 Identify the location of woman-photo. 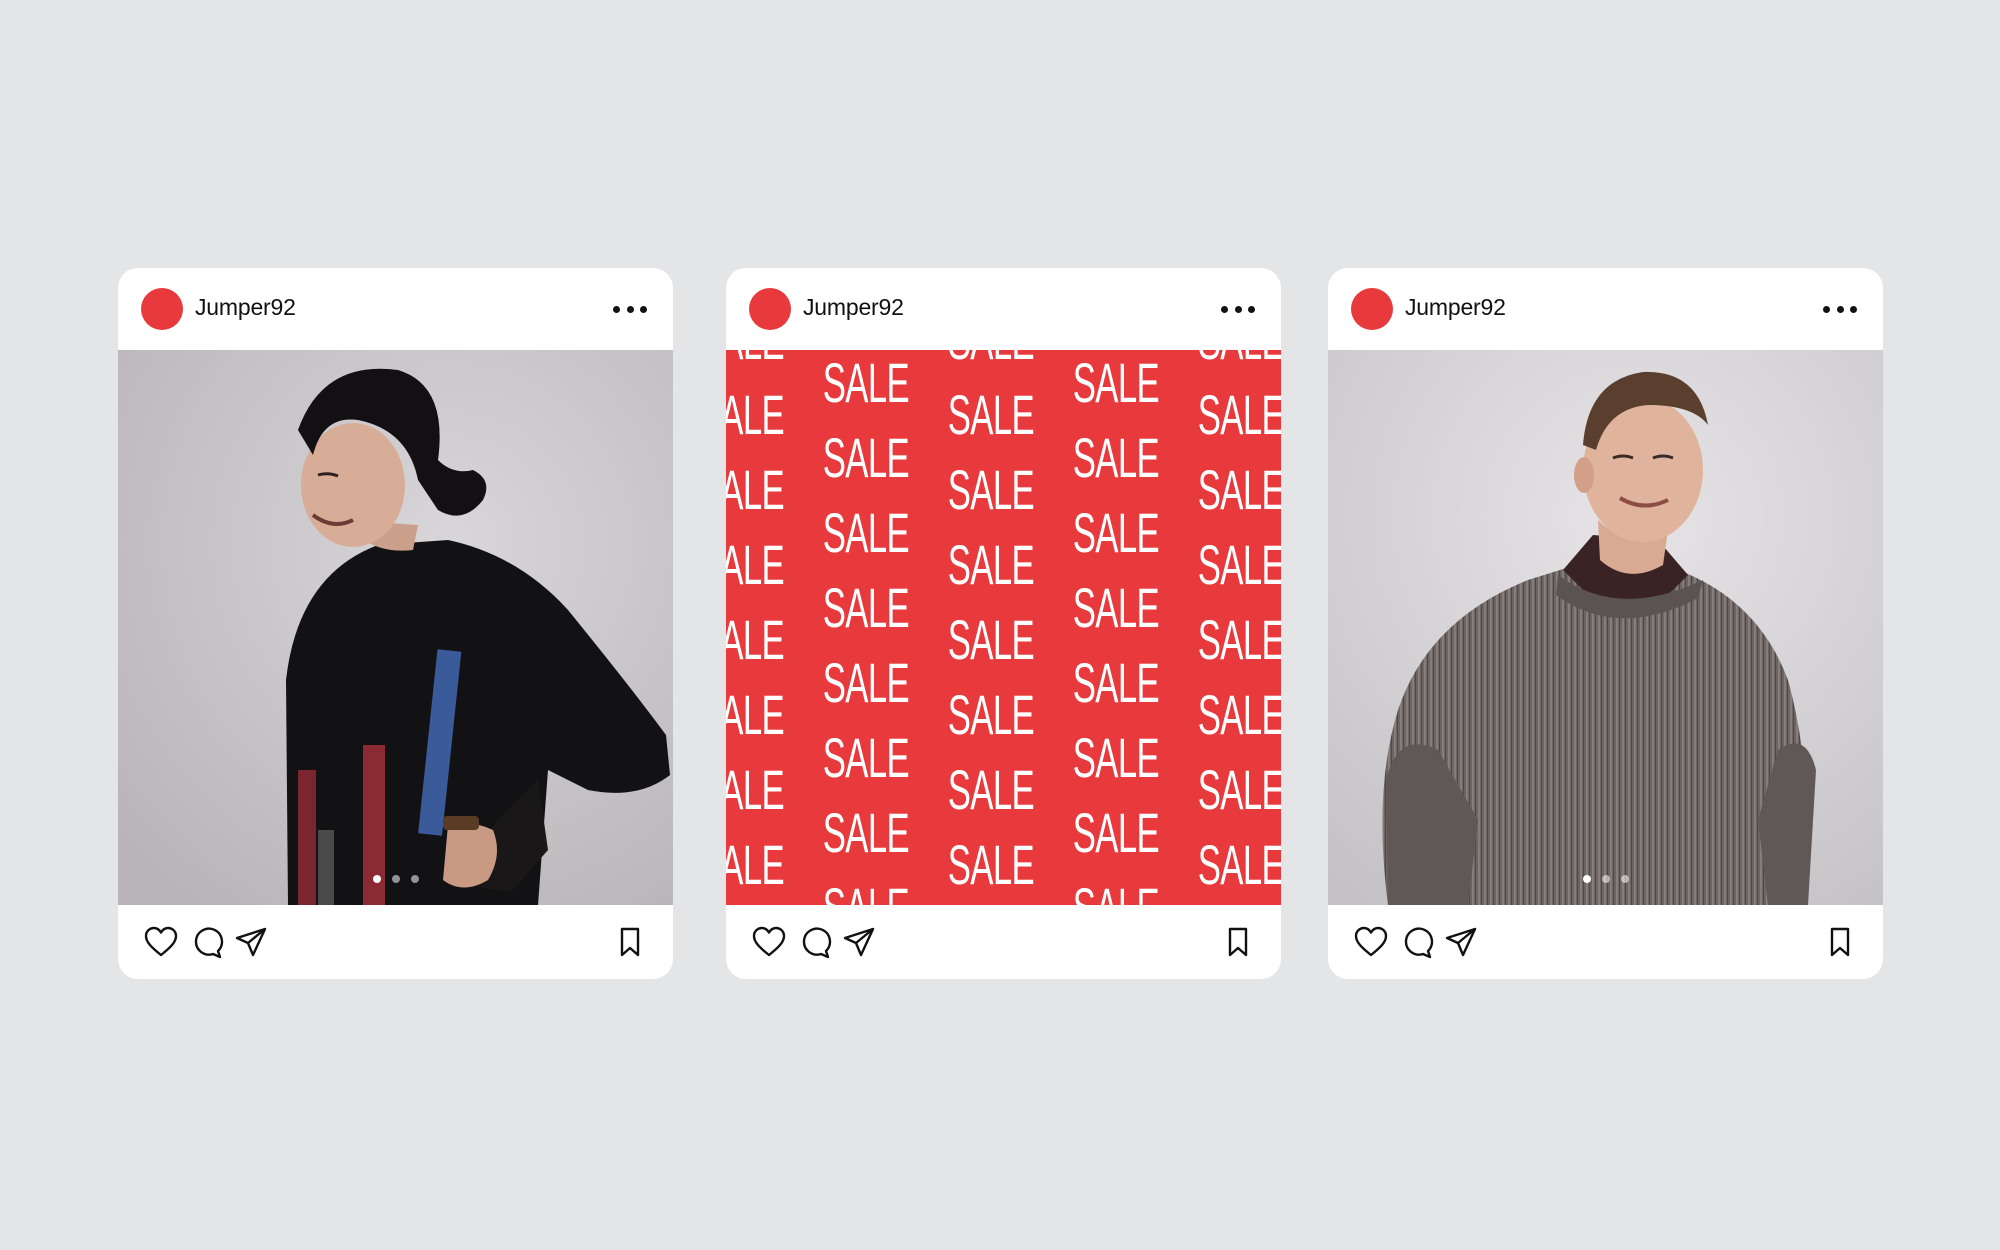
(395, 627).